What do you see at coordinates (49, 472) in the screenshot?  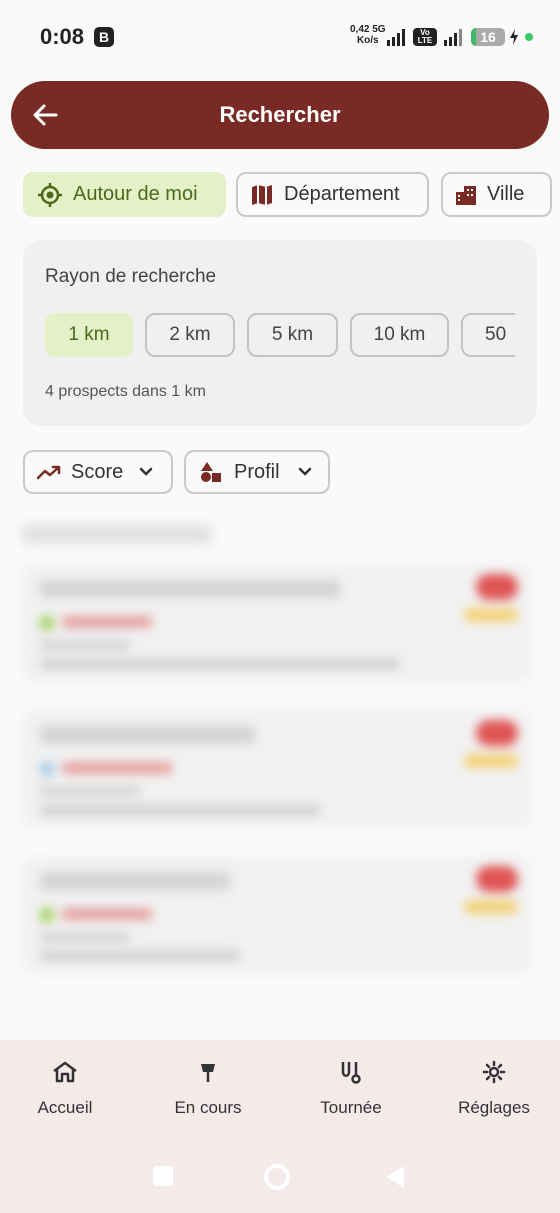 I see `trending-up-icon` at bounding box center [49, 472].